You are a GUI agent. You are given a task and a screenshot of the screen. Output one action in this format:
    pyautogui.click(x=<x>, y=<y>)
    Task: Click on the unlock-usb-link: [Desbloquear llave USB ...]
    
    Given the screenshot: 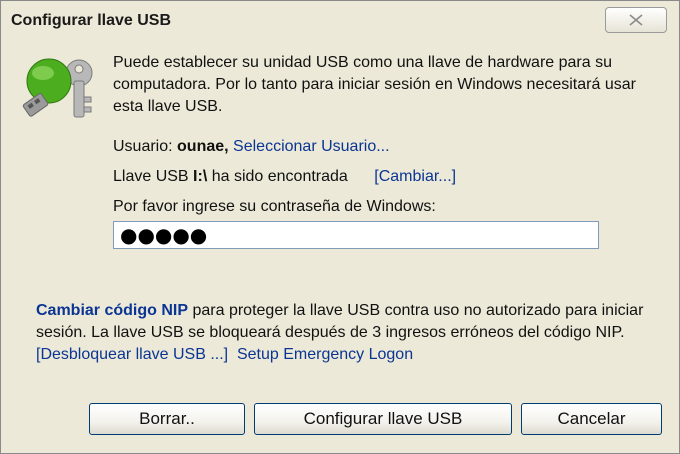 What is the action you would take?
    pyautogui.click(x=132, y=354)
    